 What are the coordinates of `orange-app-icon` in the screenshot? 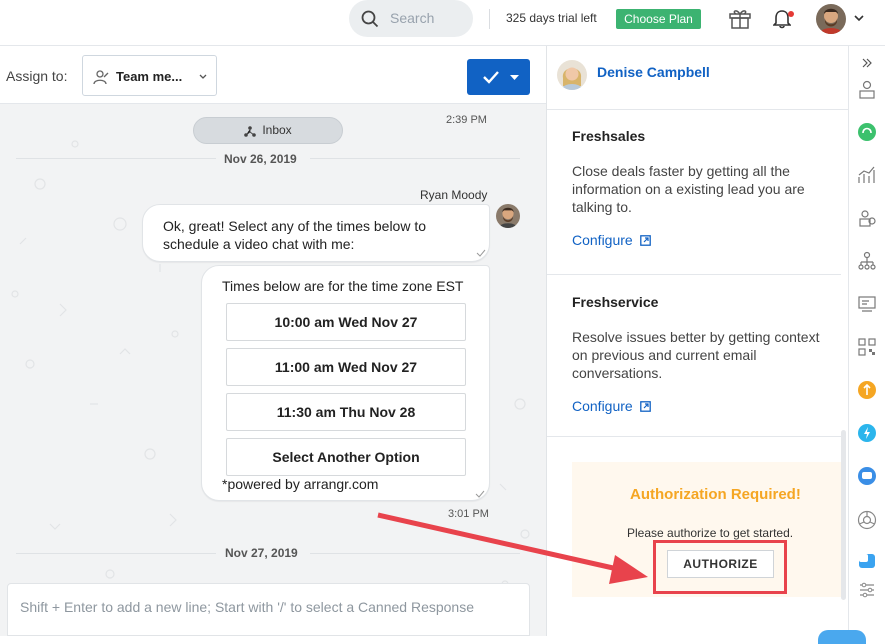 It's located at (867, 390).